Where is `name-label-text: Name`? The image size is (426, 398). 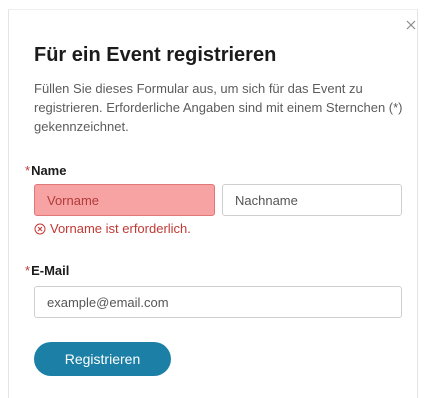 name-label-text: Name is located at coordinates (49, 170).